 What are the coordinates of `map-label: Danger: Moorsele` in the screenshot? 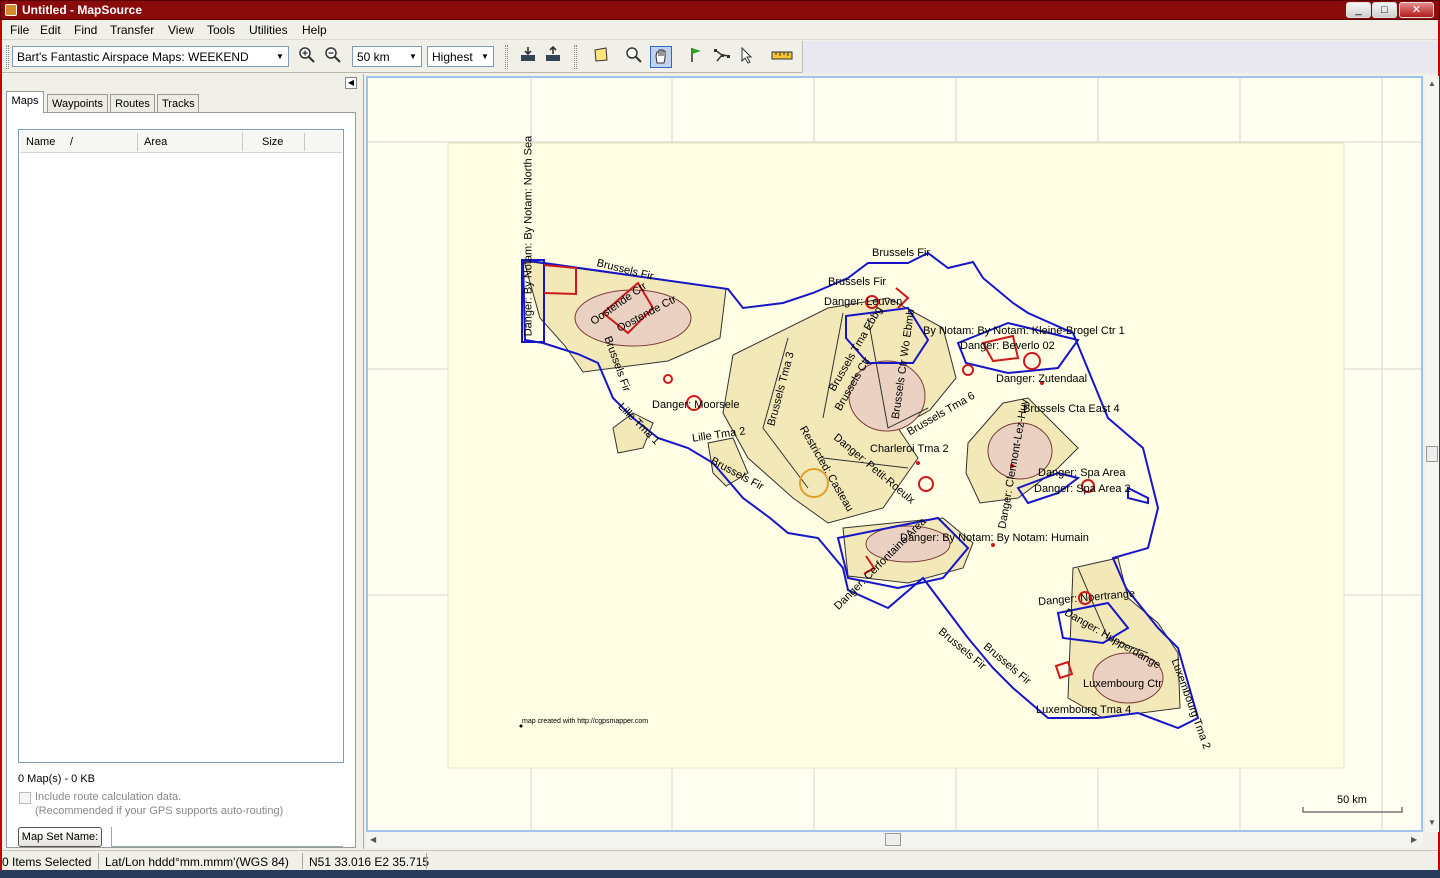 It's located at (696, 405).